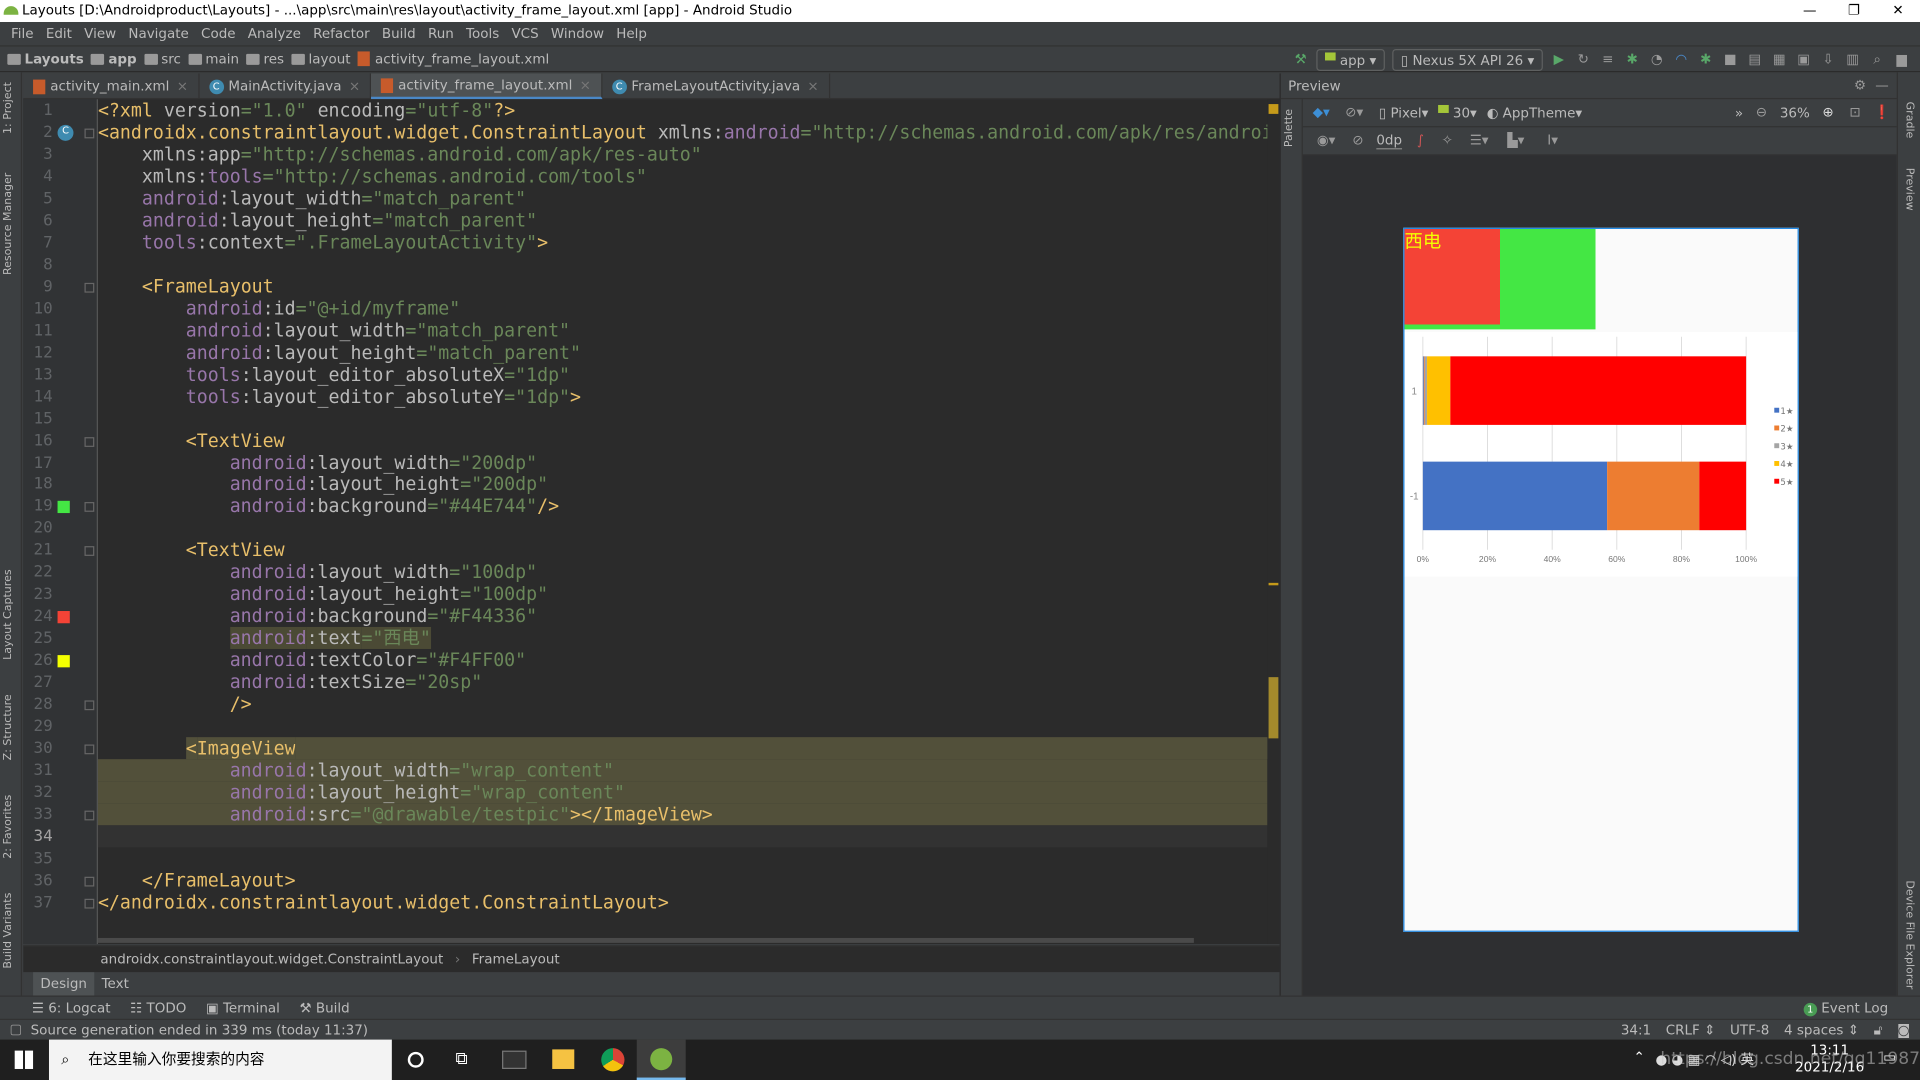 The width and height of the screenshot is (1920, 1080). Describe the element at coordinates (1357, 140) in the screenshot. I see `autoconnect-icon: ⊘` at that location.